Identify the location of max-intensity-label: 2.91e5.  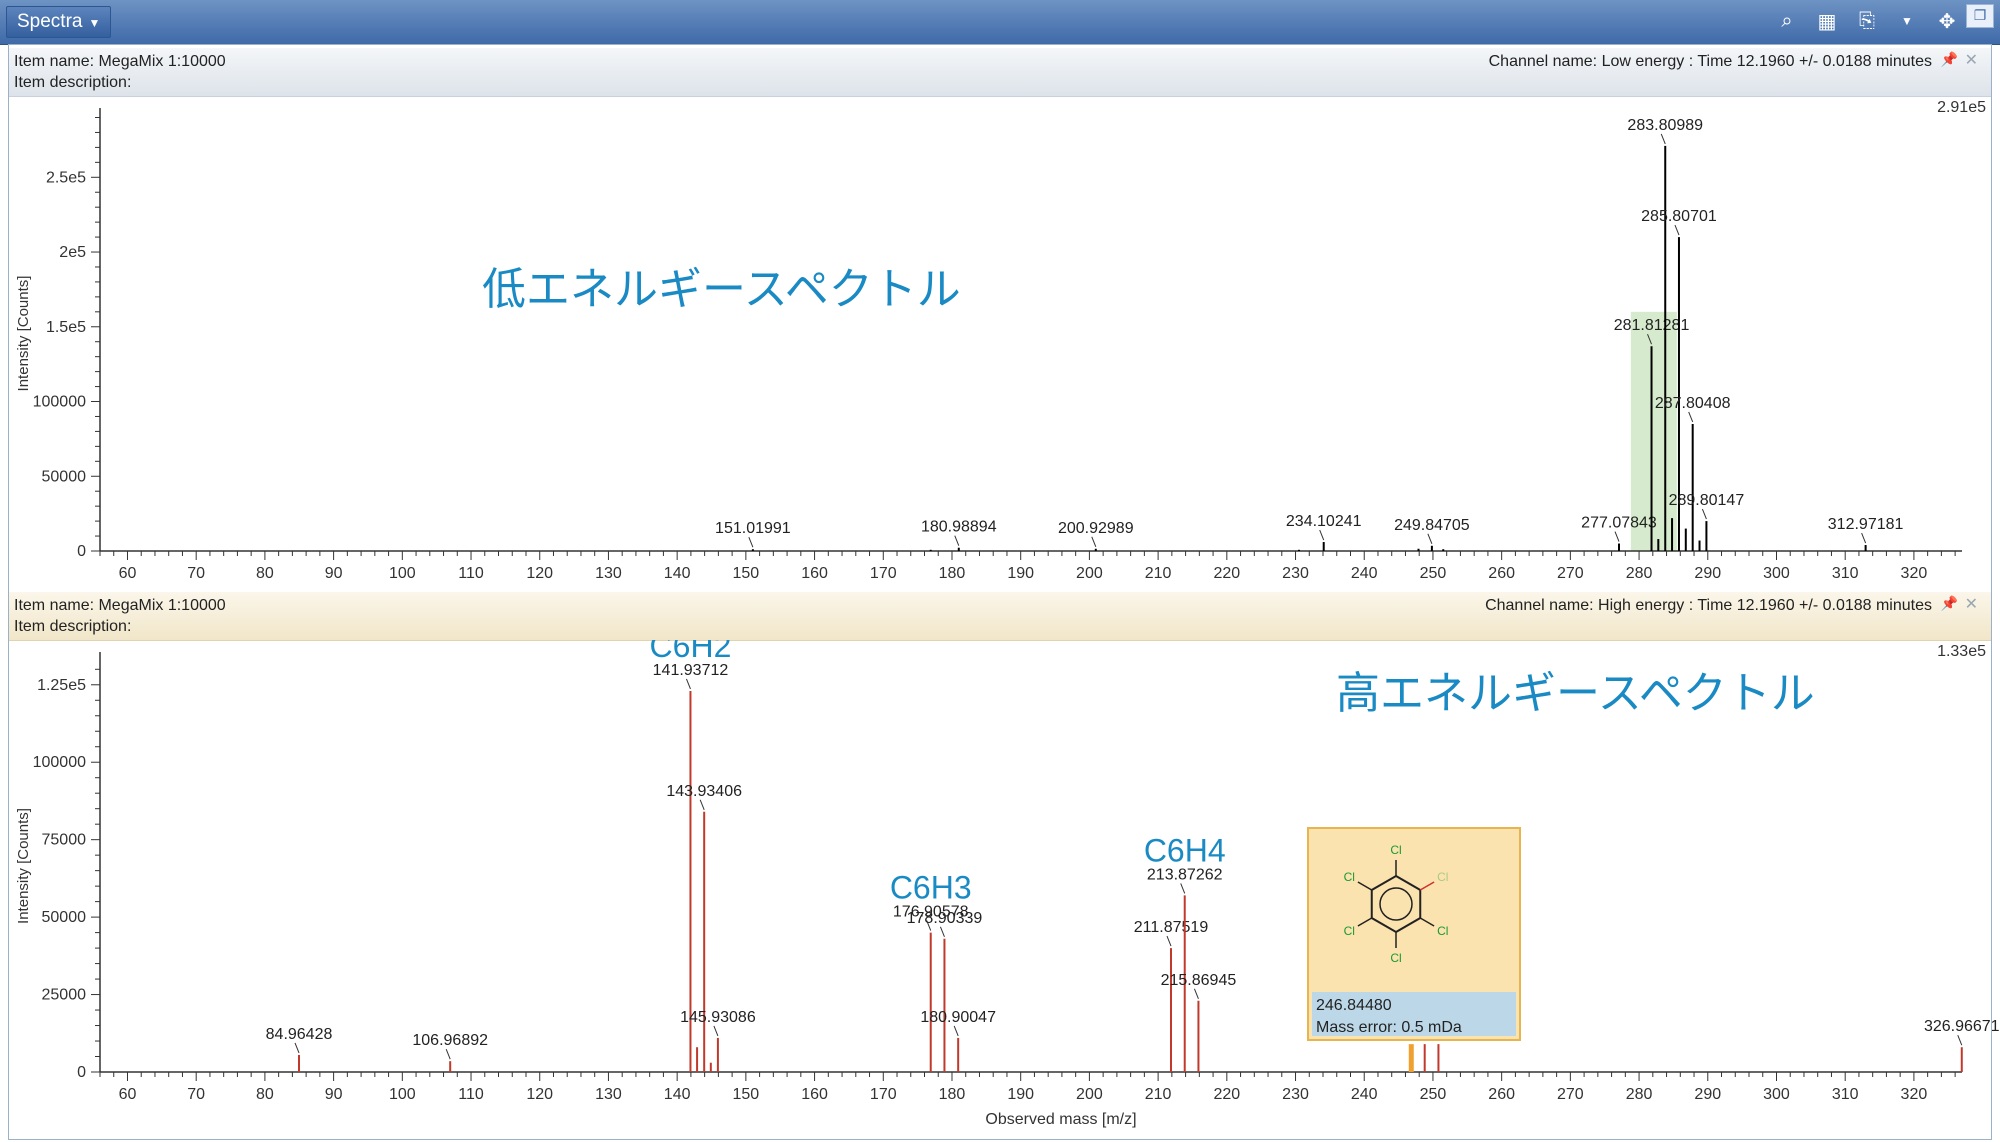
(1961, 107).